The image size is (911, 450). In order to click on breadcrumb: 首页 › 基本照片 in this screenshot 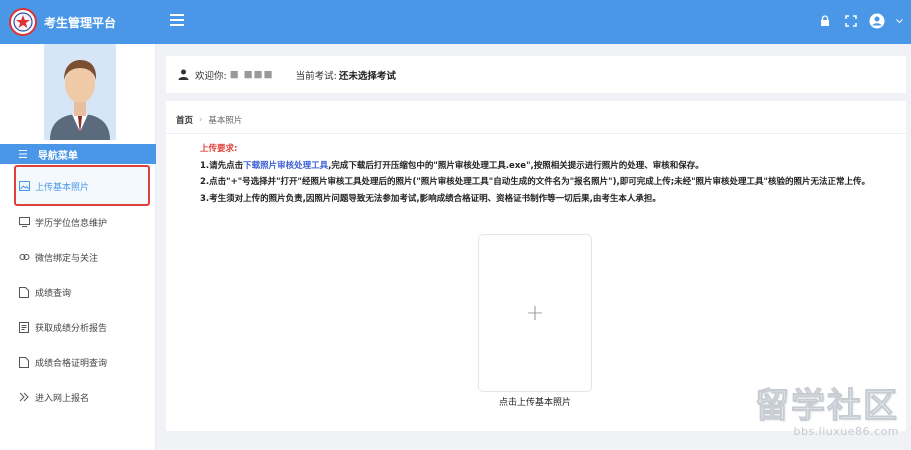, I will do `click(209, 120)`.